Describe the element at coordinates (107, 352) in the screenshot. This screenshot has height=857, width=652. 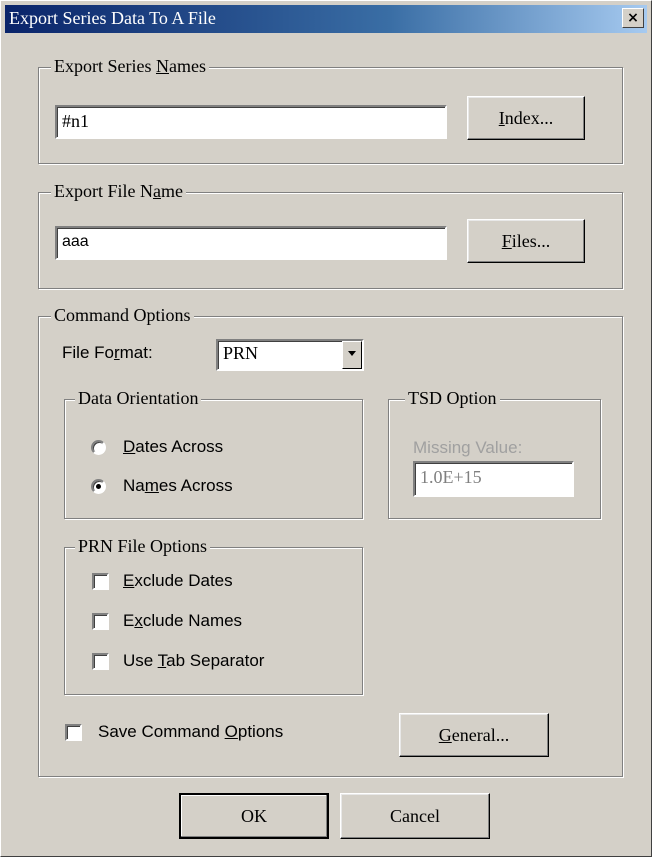
I see `file-format-label: File Format:` at that location.